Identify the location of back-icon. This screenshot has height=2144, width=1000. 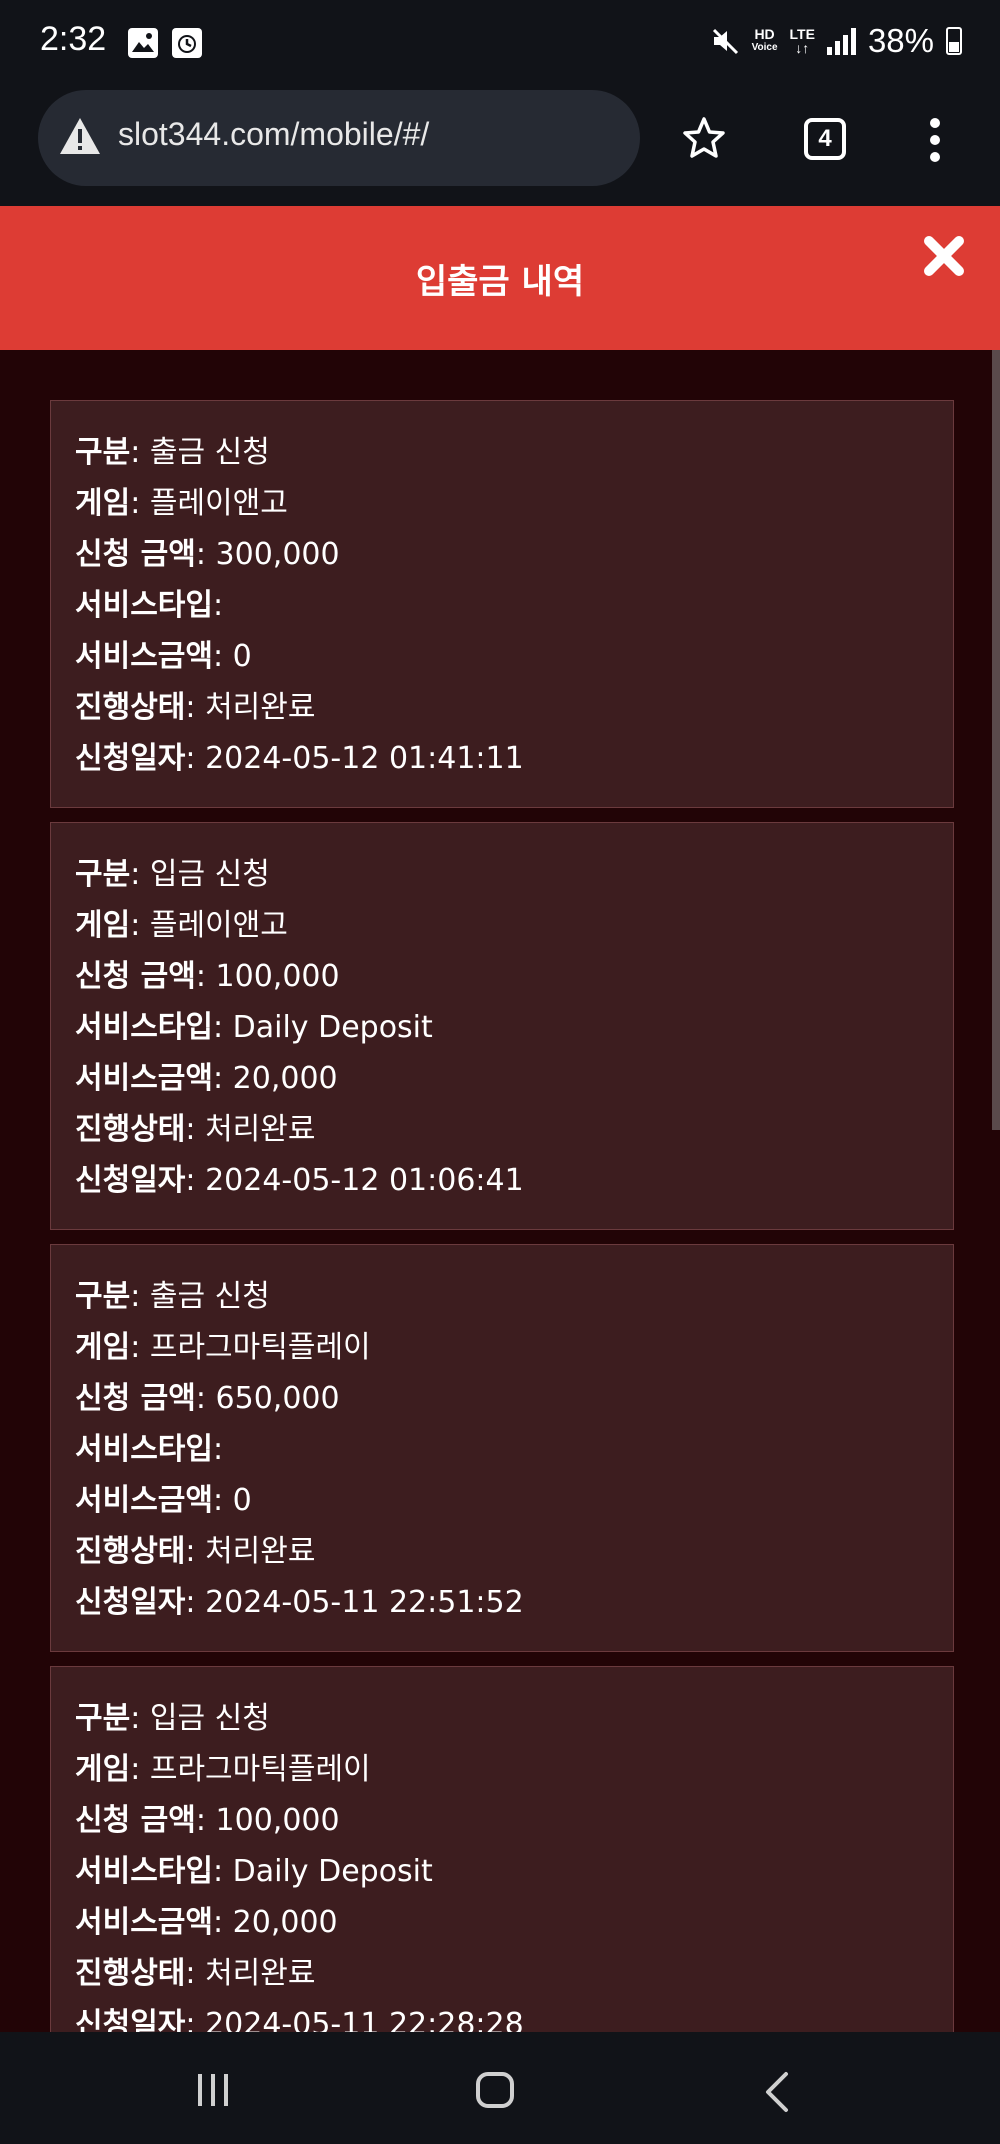
(778, 2092).